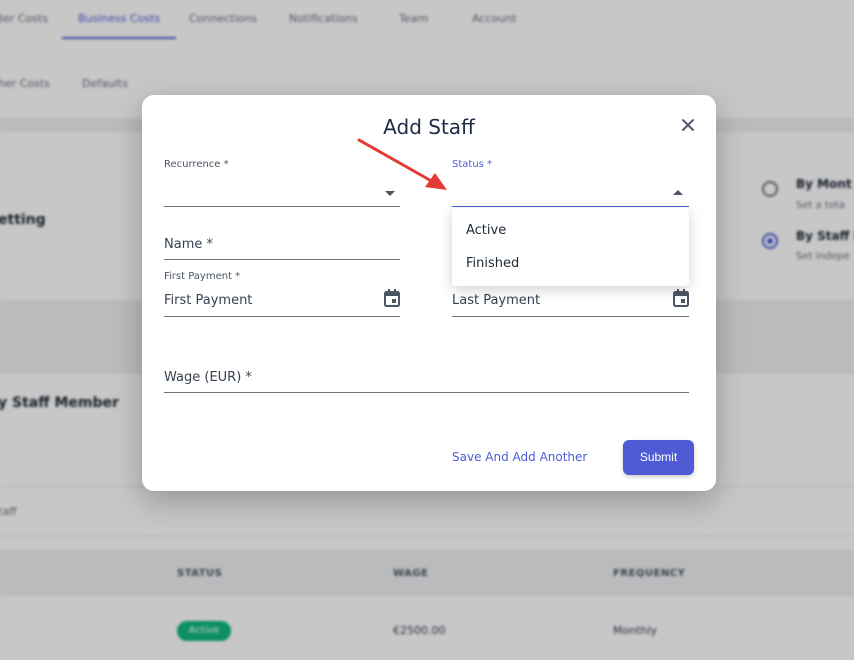 This screenshot has width=854, height=660. I want to click on status-label: Status *, so click(472, 164).